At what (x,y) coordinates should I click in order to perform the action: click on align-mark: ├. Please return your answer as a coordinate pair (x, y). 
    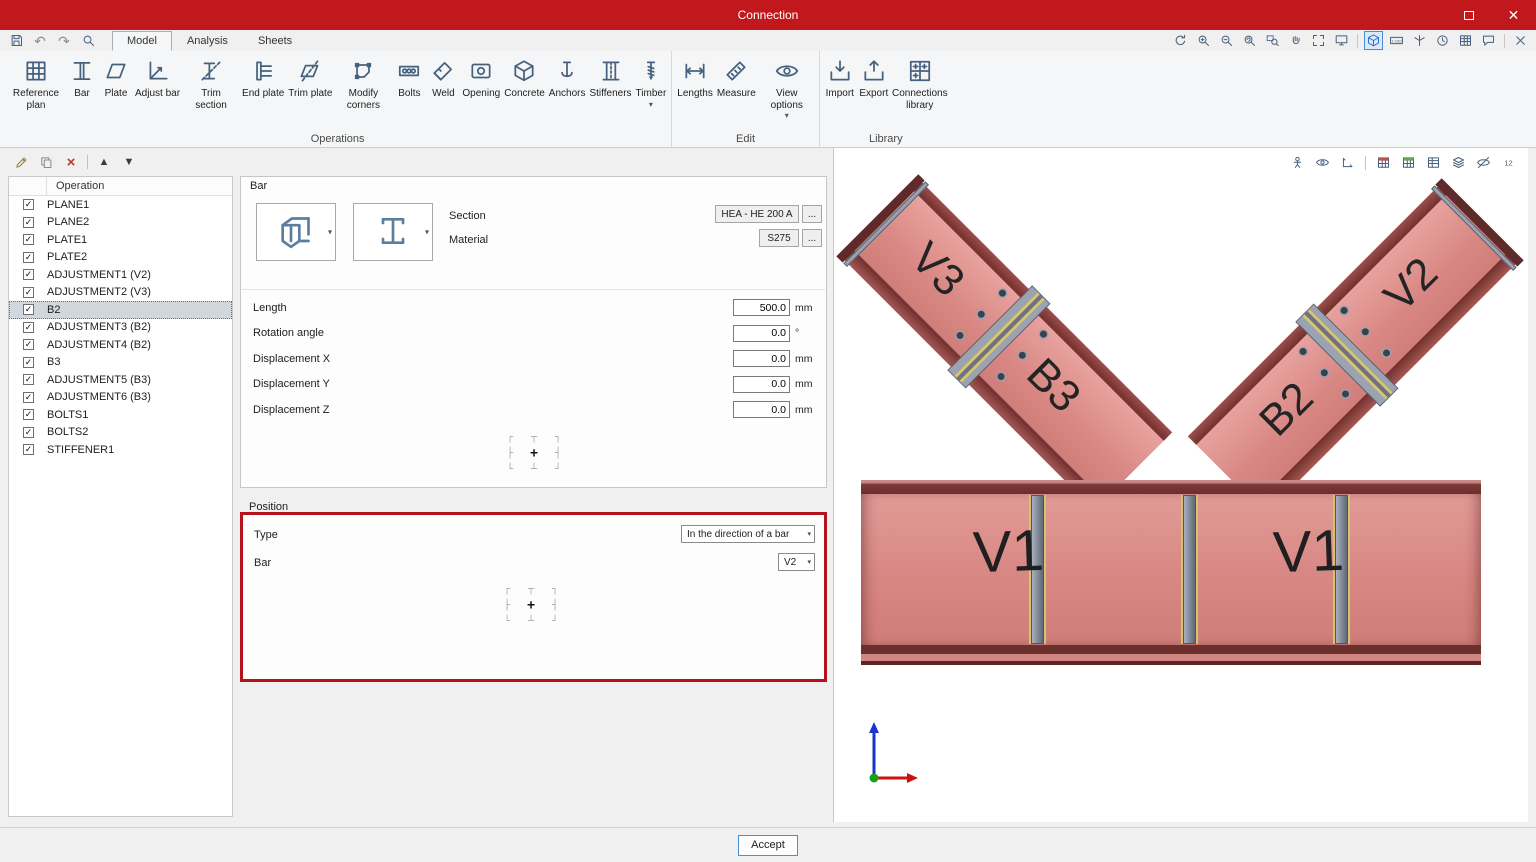
    Looking at the image, I should click on (507, 605).